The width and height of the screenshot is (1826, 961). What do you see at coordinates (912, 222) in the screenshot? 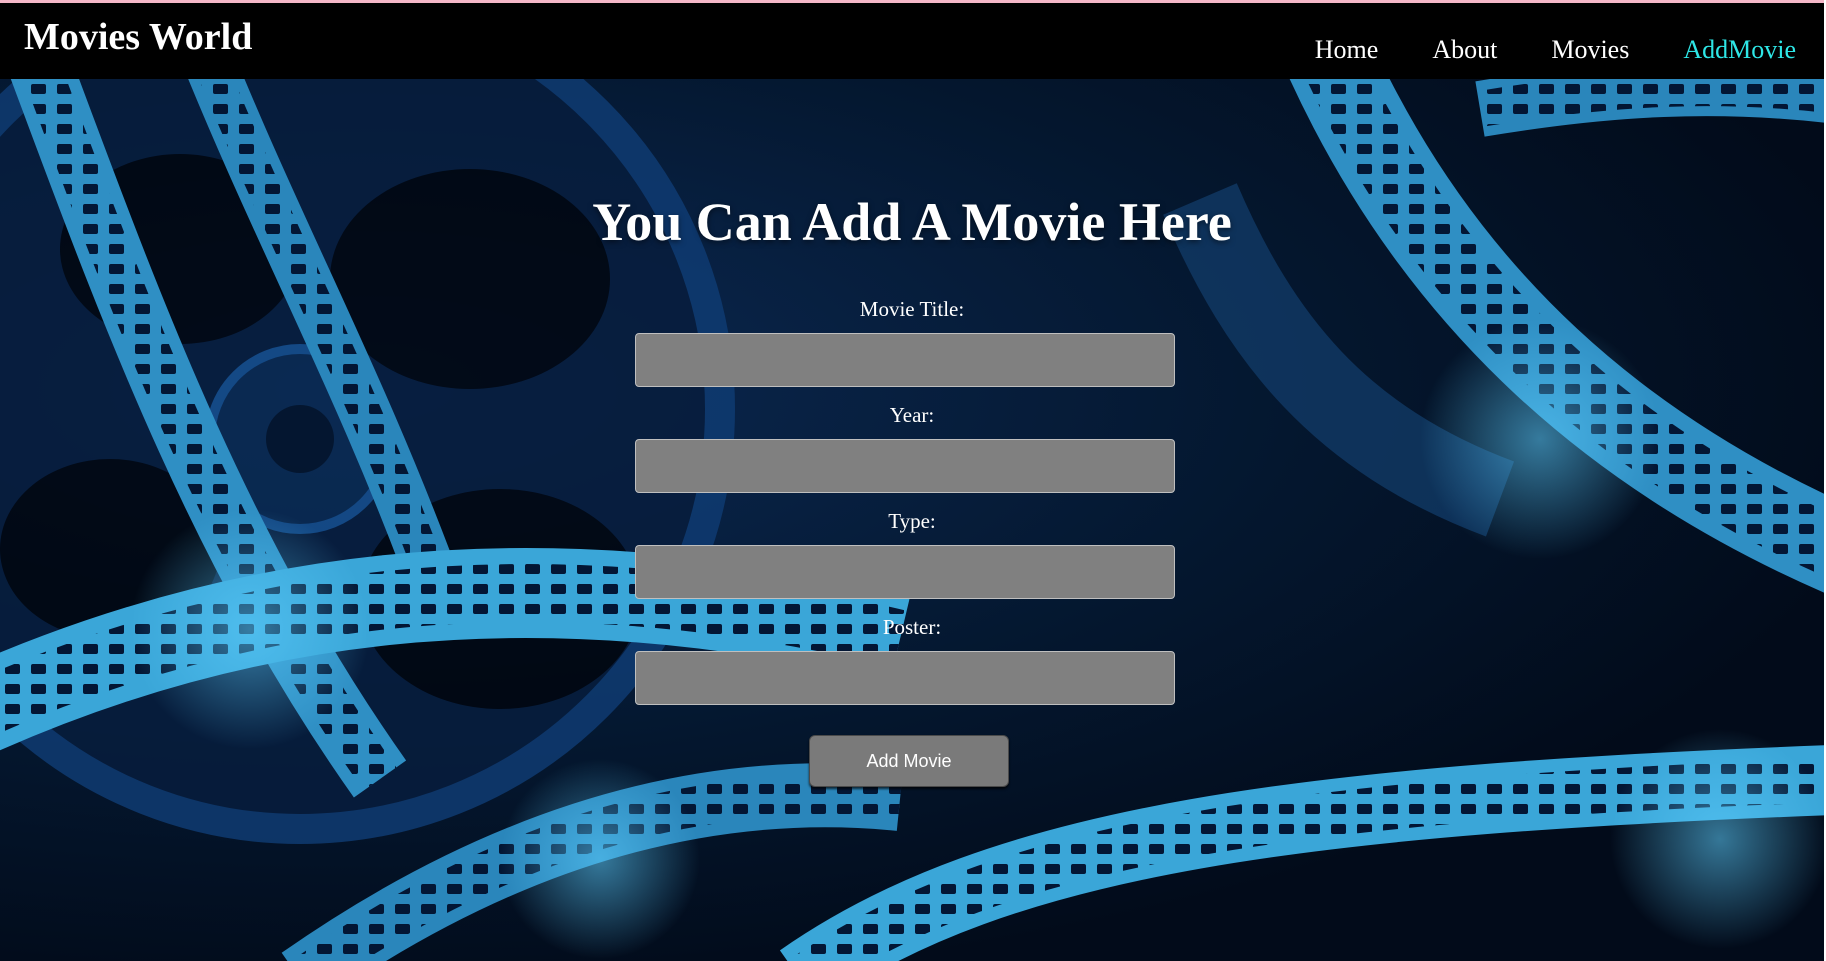
I see `page-title: You Can Add A Movie Here` at bounding box center [912, 222].